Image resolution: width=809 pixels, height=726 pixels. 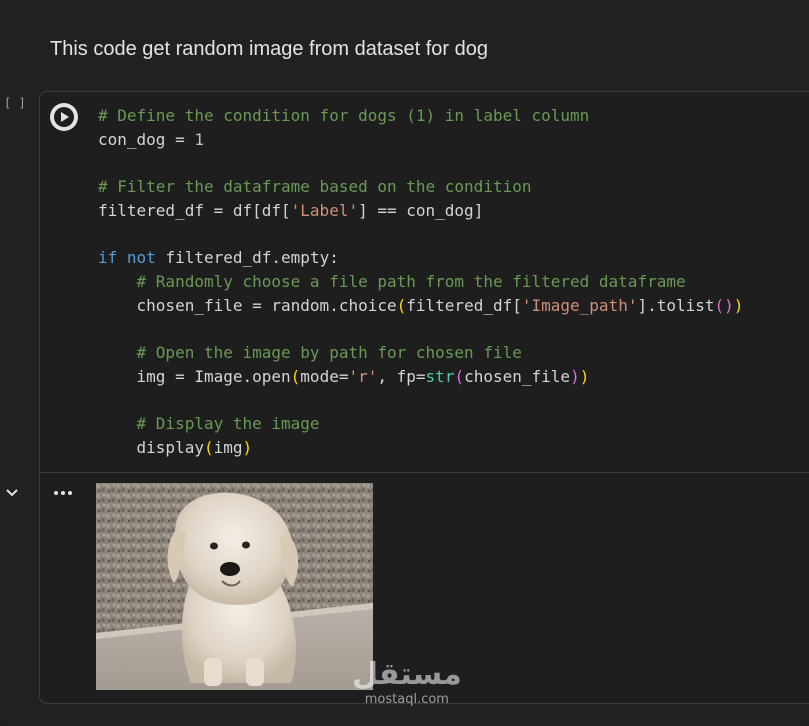 I want to click on code-text: img, so click(x=228, y=447).